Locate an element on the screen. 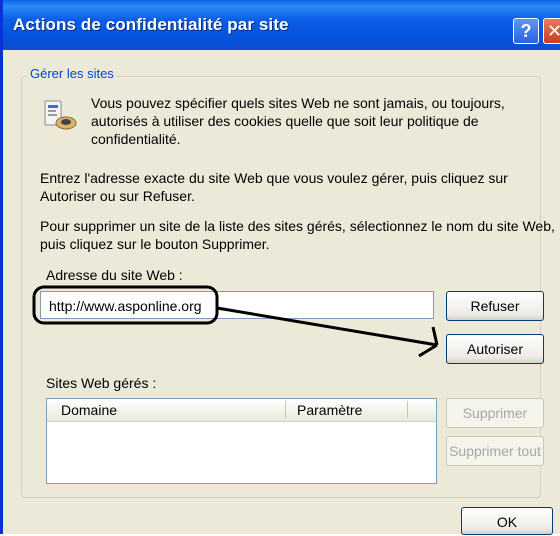 This screenshot has width=560, height=536. address-label: Adresse du site Web : is located at coordinates (114, 275).